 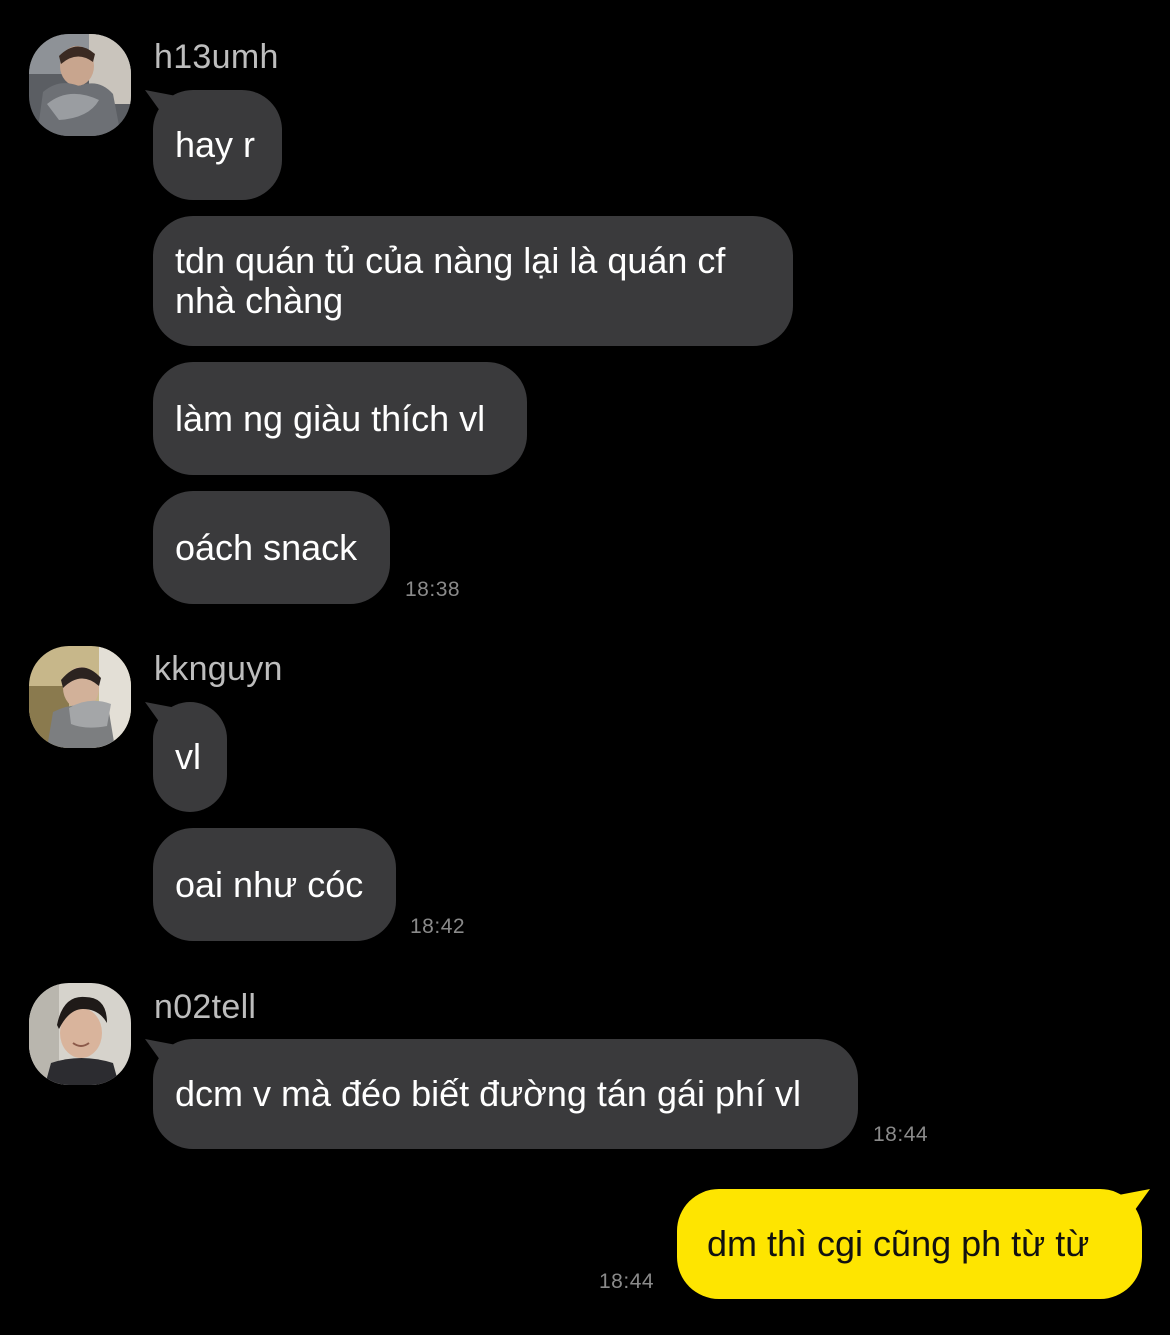 What do you see at coordinates (216, 57) in the screenshot?
I see `sender-name: h13umh` at bounding box center [216, 57].